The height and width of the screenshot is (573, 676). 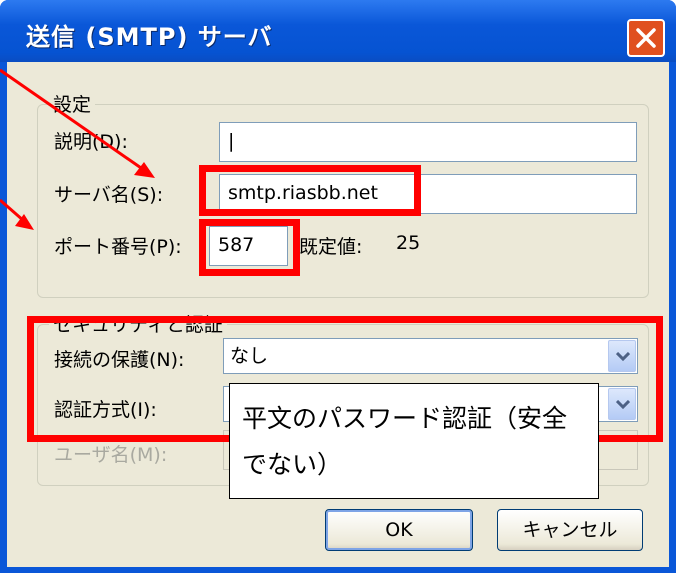 What do you see at coordinates (12, 210) in the screenshot?
I see `arrow-to-port` at bounding box center [12, 210].